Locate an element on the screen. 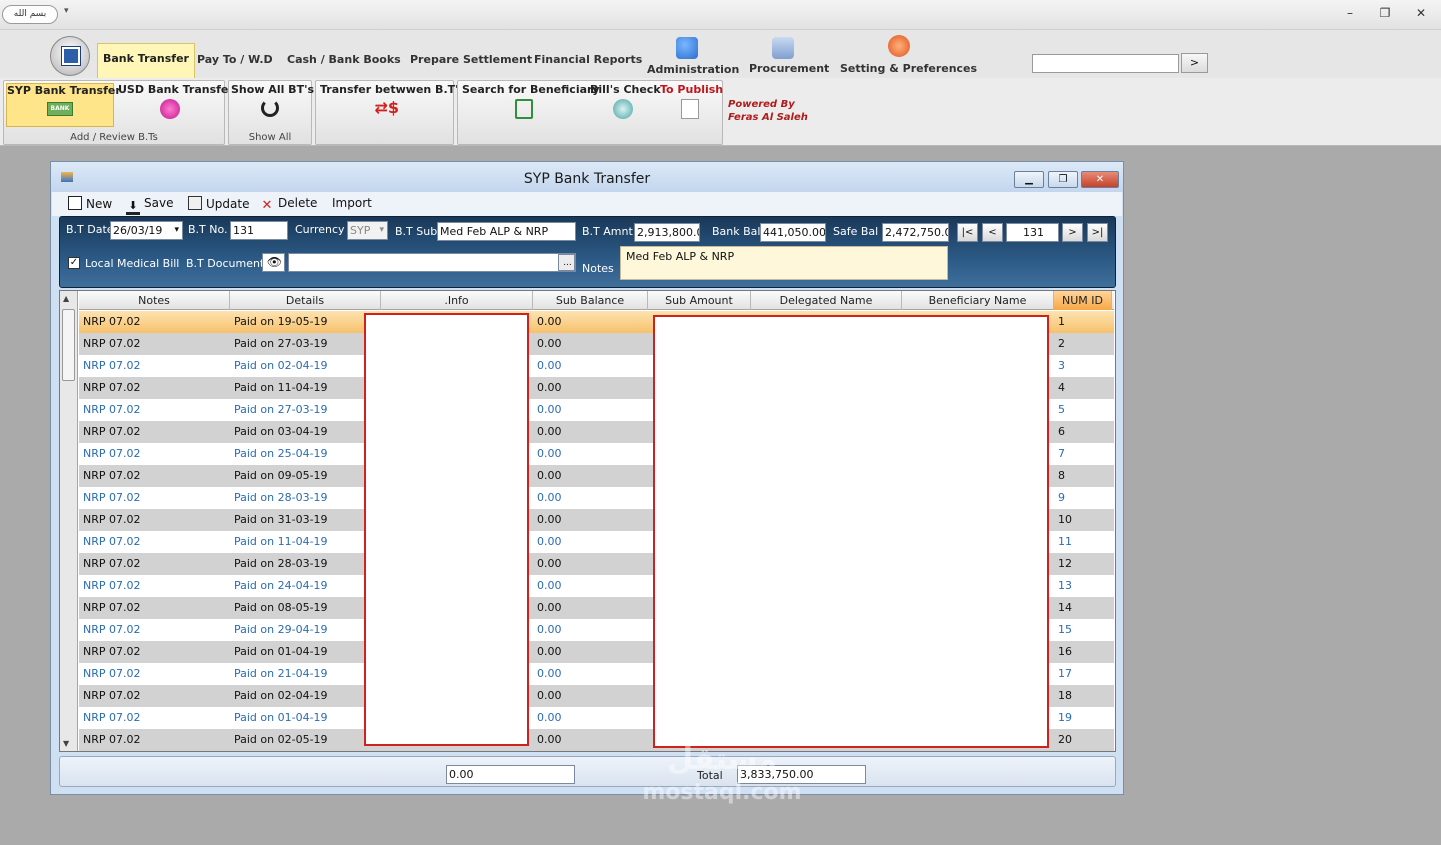  app-menu-button is located at coordinates (70, 56).